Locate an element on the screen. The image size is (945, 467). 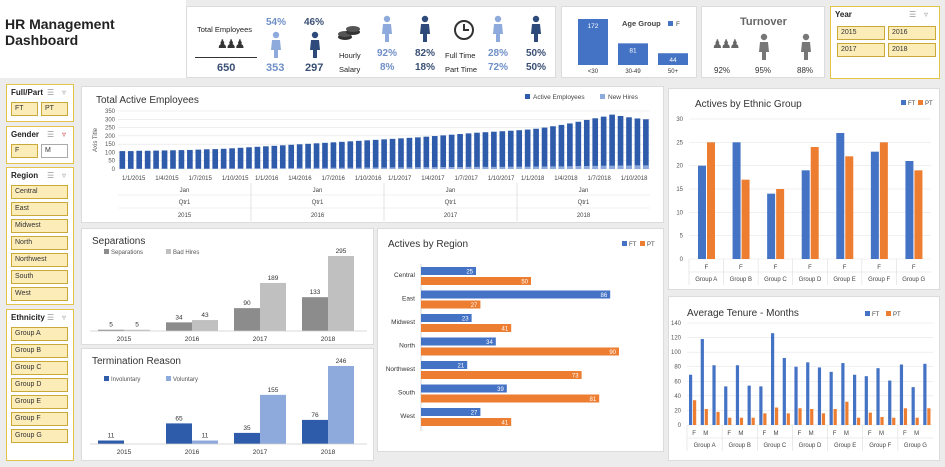
y-tick-label: 5 is located at coordinates (682, 237).